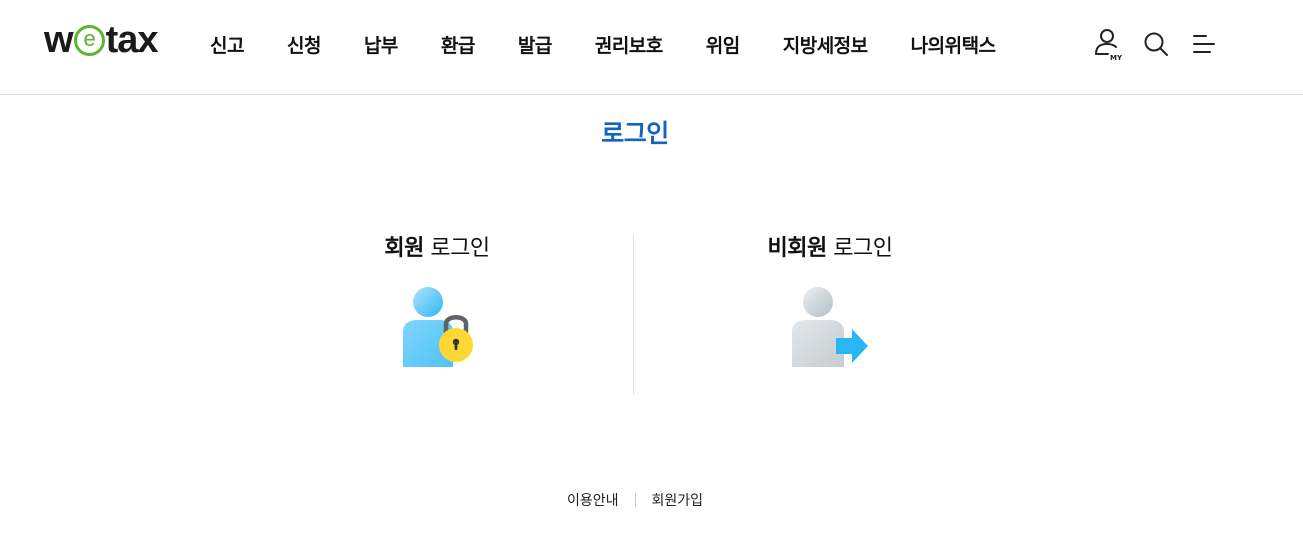 The image size is (1303, 548). Describe the element at coordinates (633, 315) in the screenshot. I see `panel-divider` at that location.